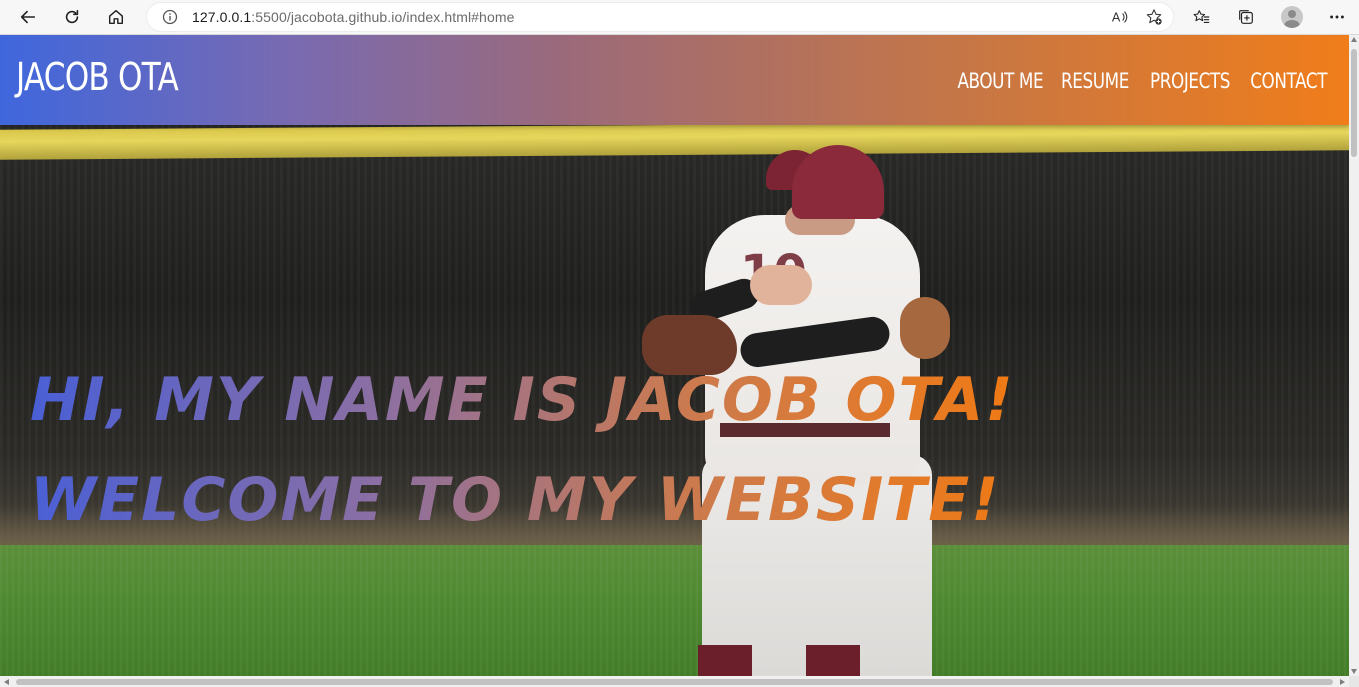 This screenshot has height=687, width=1359. Describe the element at coordinates (1354, 103) in the screenshot. I see `vertical-scroll-thumb` at that location.